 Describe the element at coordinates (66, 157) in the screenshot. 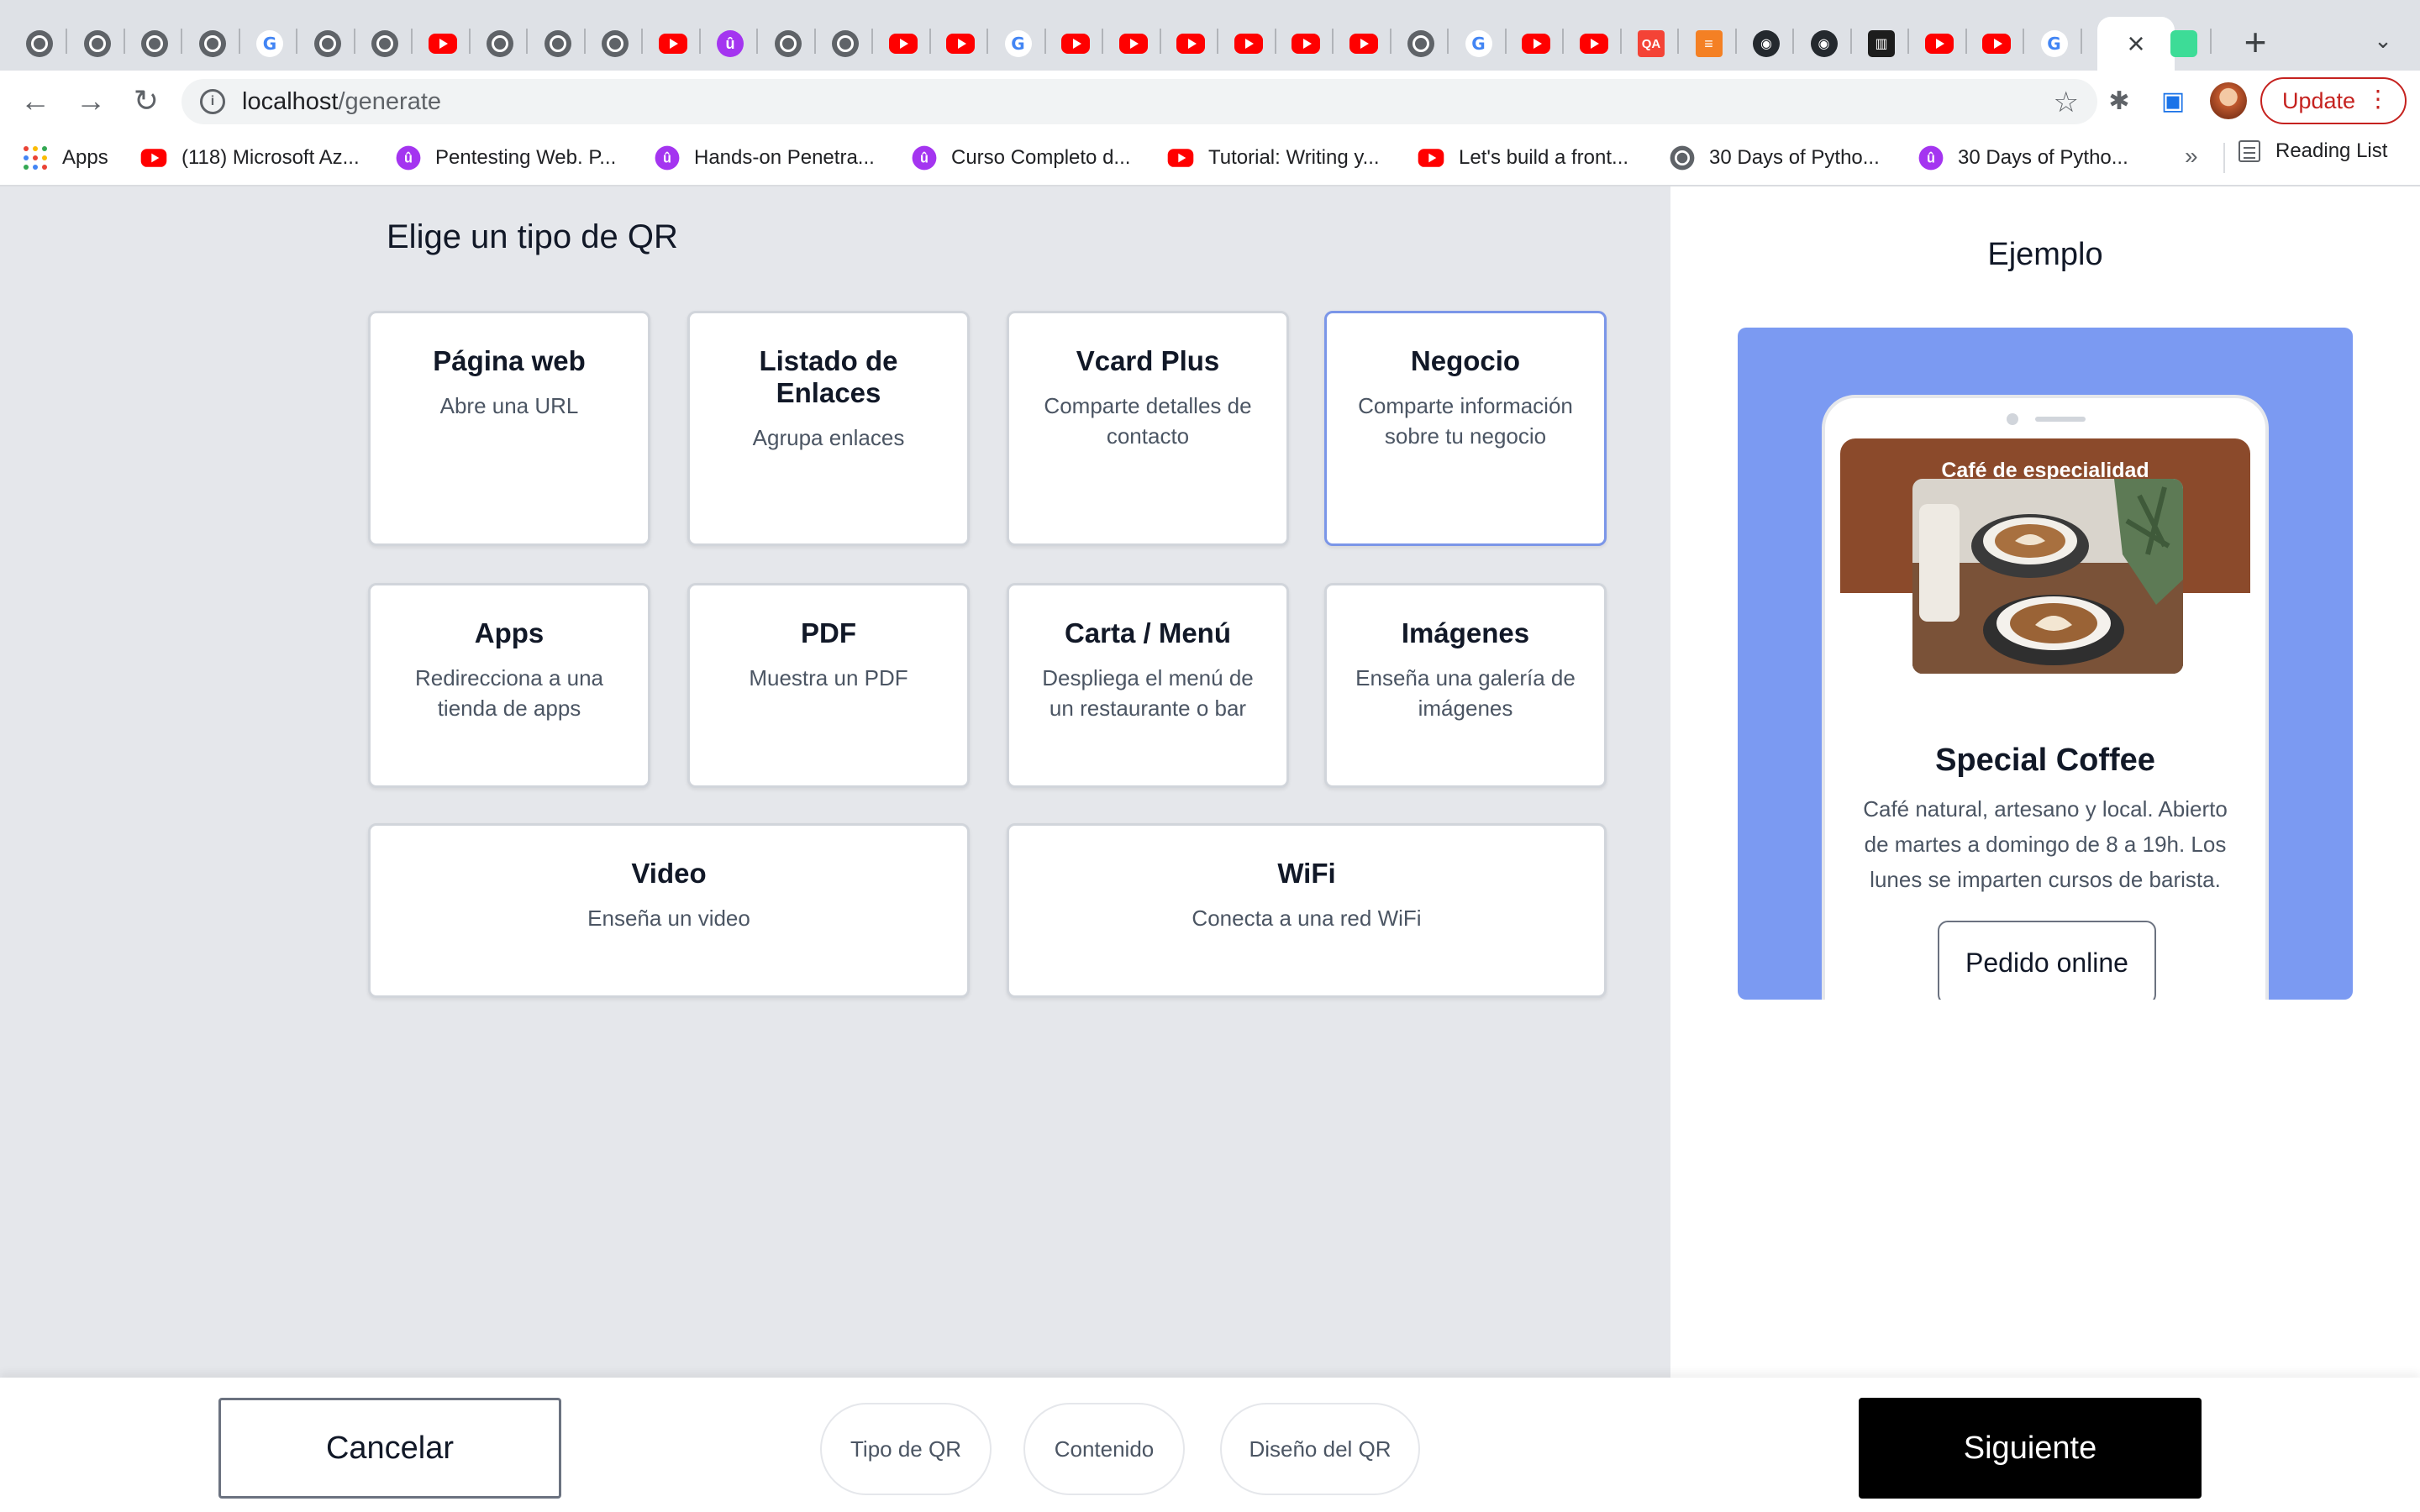

I see `bookmark-item: Apps` at that location.